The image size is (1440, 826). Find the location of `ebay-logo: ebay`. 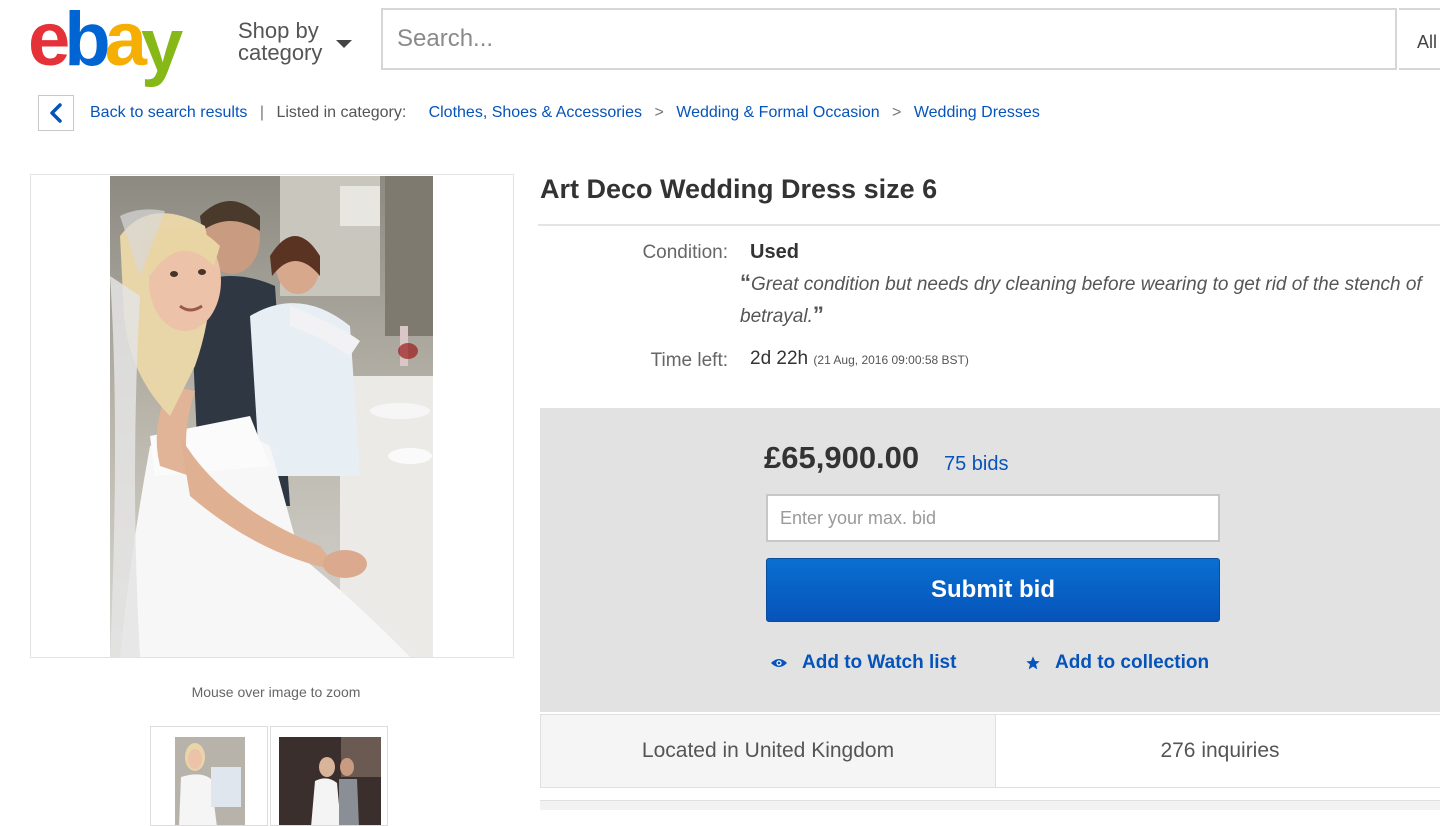

ebay-logo: ebay is located at coordinates (105, 43).